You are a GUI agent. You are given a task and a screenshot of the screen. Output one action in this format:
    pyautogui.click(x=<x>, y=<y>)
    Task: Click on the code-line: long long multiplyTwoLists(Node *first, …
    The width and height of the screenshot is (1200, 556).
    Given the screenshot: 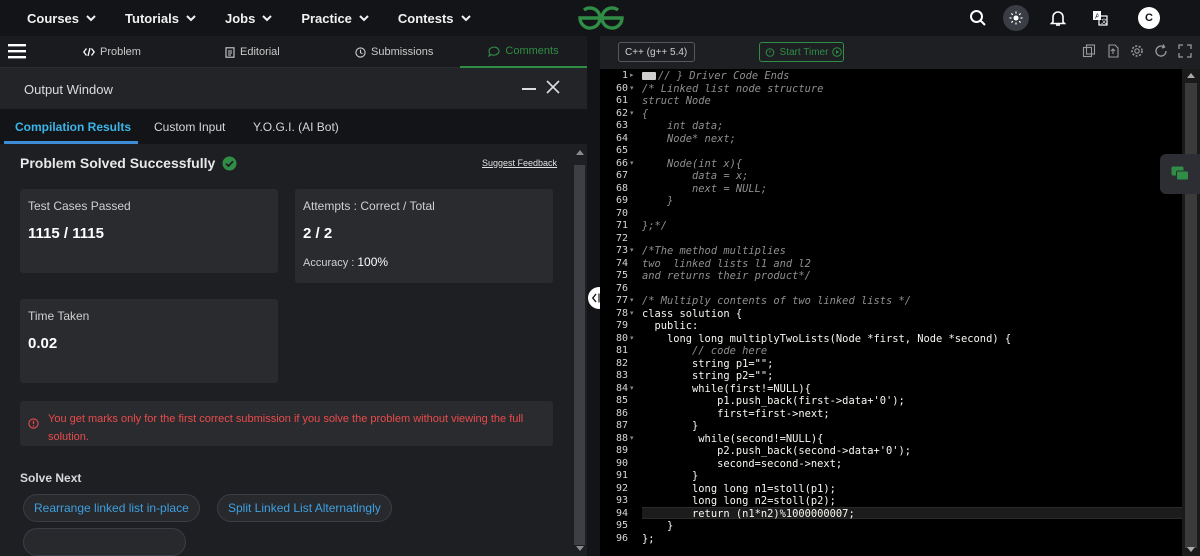 What is the action you would take?
    pyautogui.click(x=912, y=339)
    